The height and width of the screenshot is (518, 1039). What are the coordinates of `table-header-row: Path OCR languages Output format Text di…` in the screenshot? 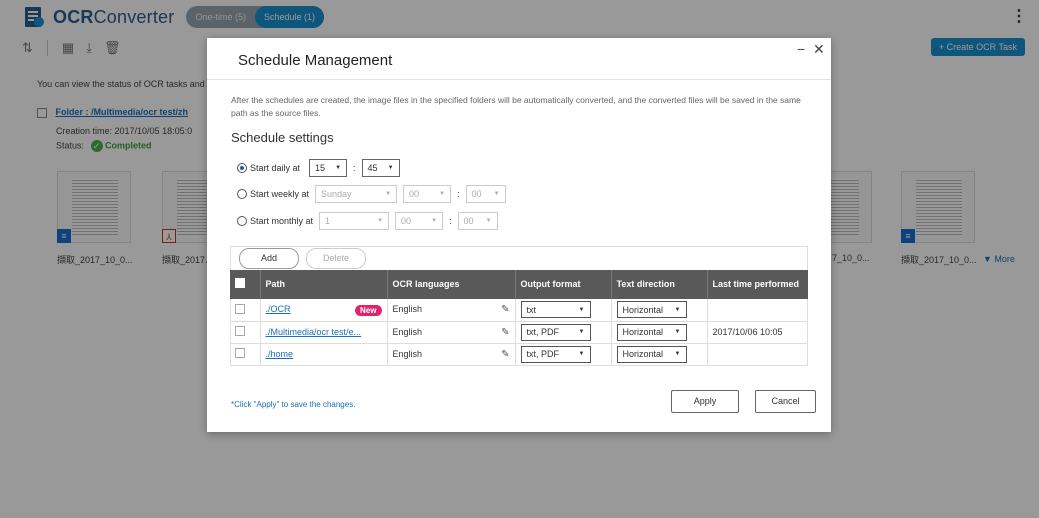 It's located at (519, 284).